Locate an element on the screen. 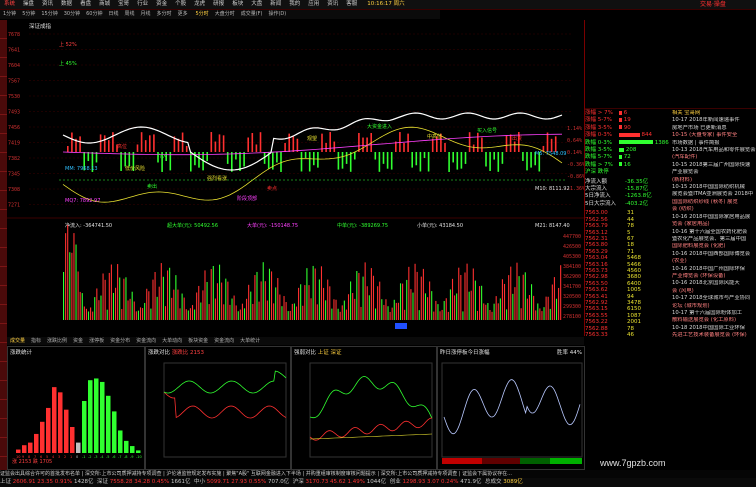  chart-tab: 成交量(F) is located at coordinates (252, 14).